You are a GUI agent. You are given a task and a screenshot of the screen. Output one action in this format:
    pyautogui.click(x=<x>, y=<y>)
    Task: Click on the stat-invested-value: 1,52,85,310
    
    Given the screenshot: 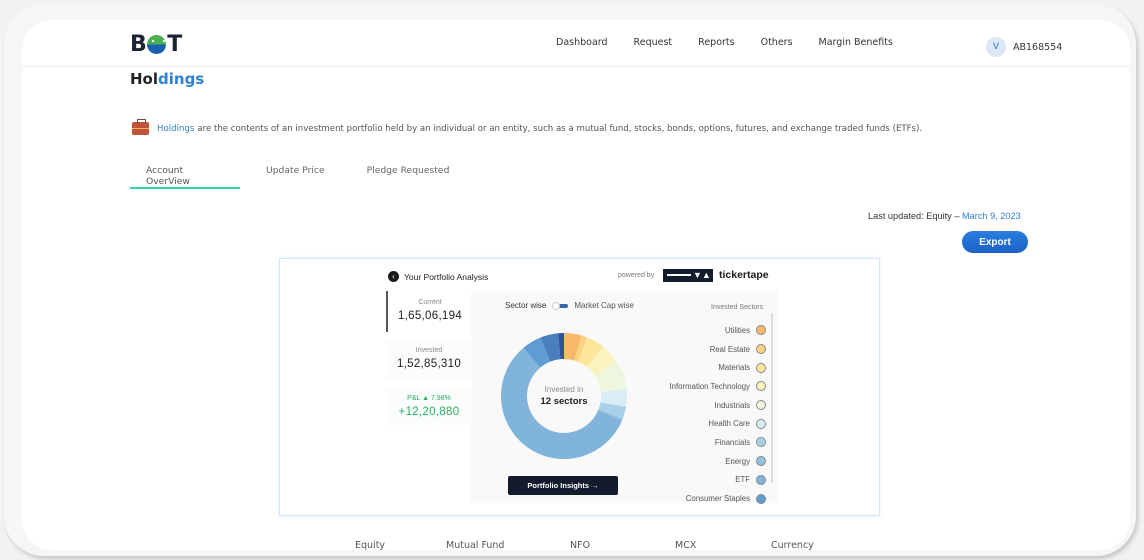 What is the action you would take?
    pyautogui.click(x=429, y=364)
    